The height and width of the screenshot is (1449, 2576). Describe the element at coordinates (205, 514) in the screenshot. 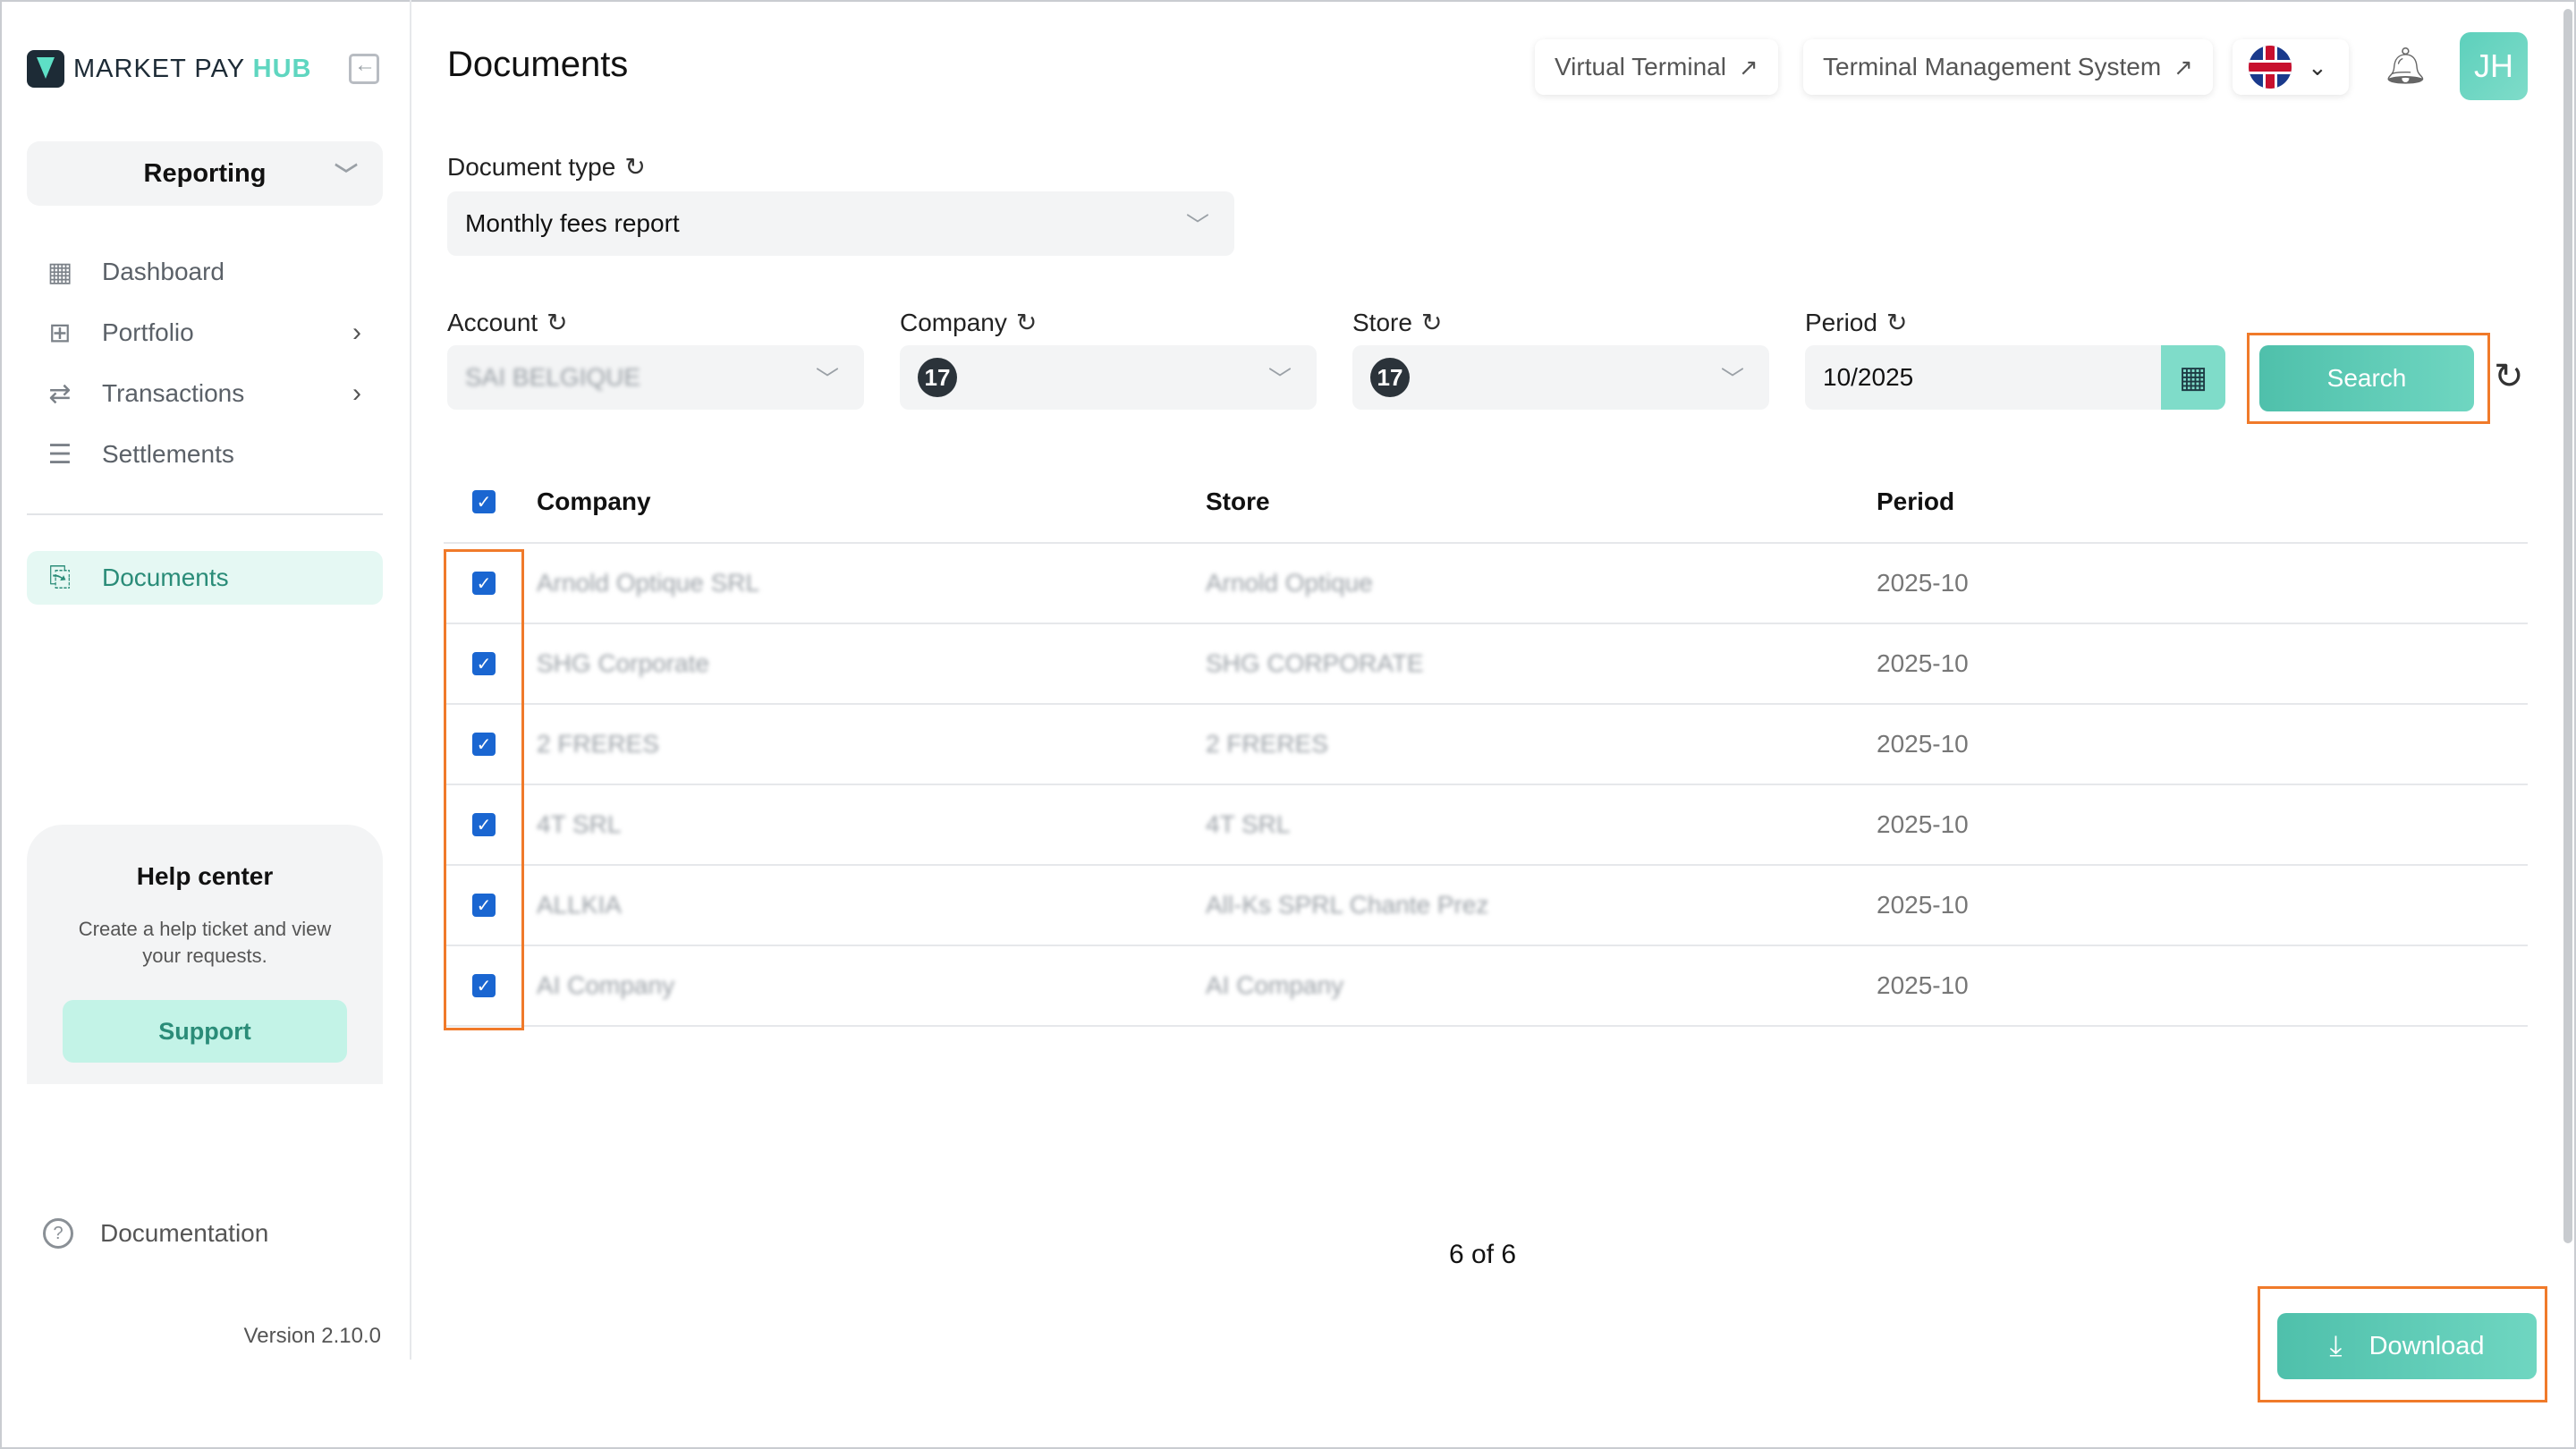

I see `sidebar-divider` at that location.